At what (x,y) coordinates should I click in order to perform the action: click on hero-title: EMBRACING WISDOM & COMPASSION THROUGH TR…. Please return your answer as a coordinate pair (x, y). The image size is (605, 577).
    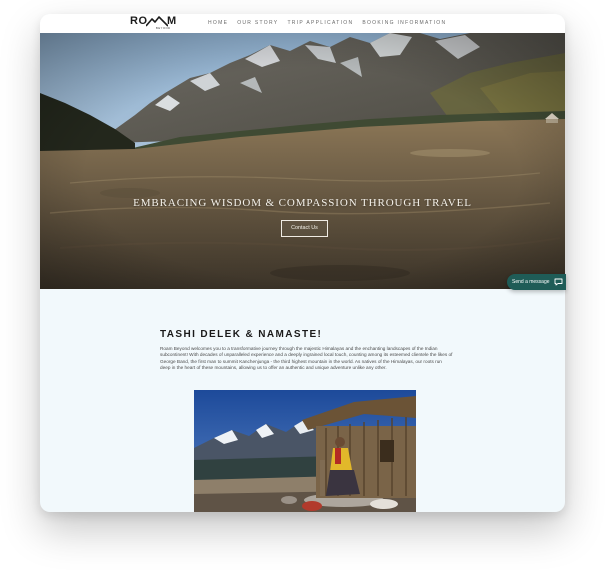
    Looking at the image, I should click on (302, 203).